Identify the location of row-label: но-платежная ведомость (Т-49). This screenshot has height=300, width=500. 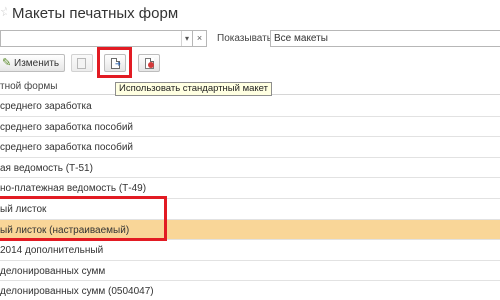
(73, 189).